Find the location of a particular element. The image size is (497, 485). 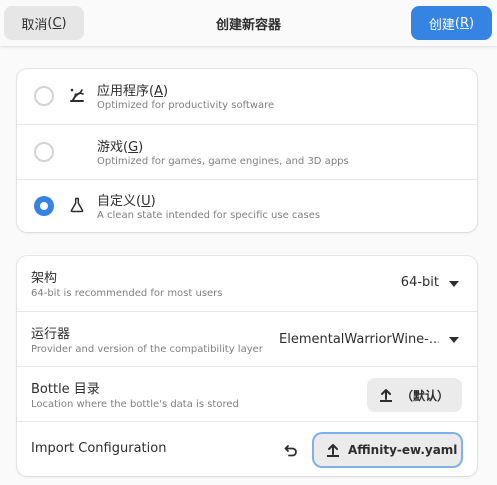

gaming-mnemonic: G is located at coordinates (133, 147).